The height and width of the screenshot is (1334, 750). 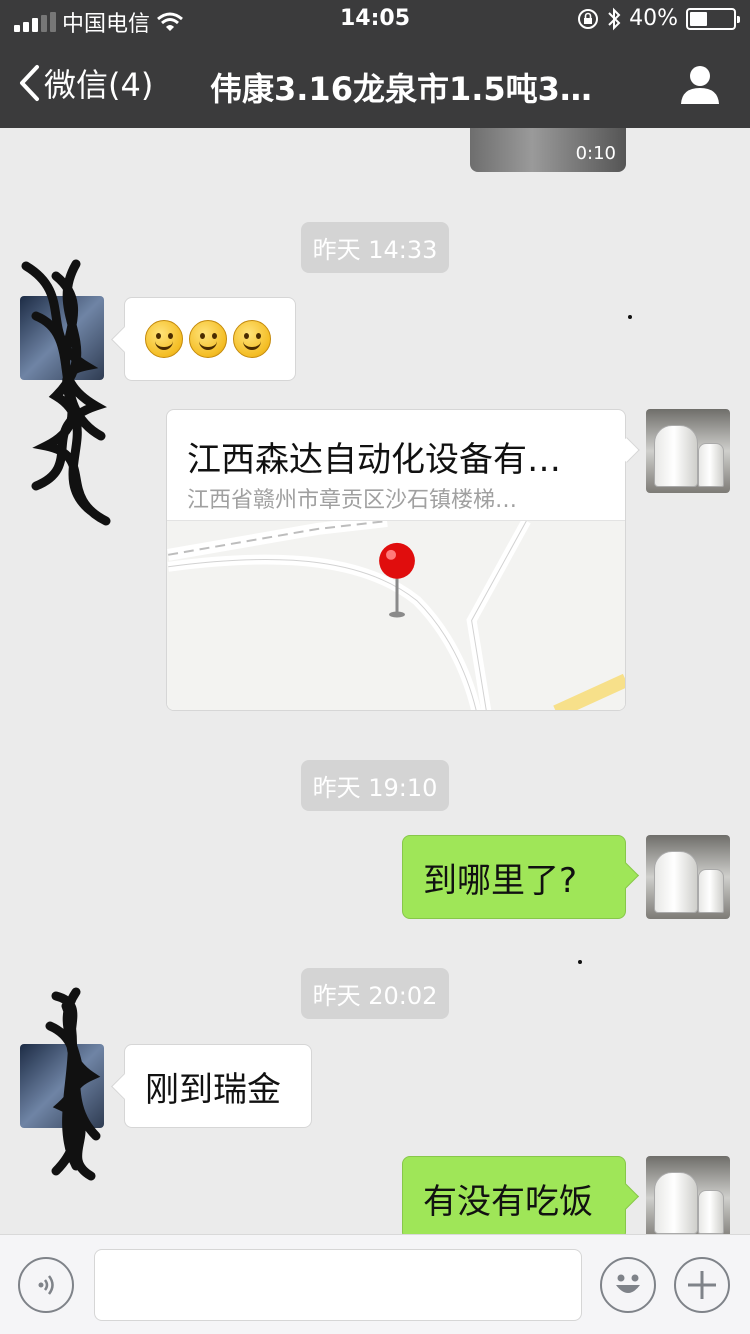 I want to click on input-bar, so click(x=375, y=1284).